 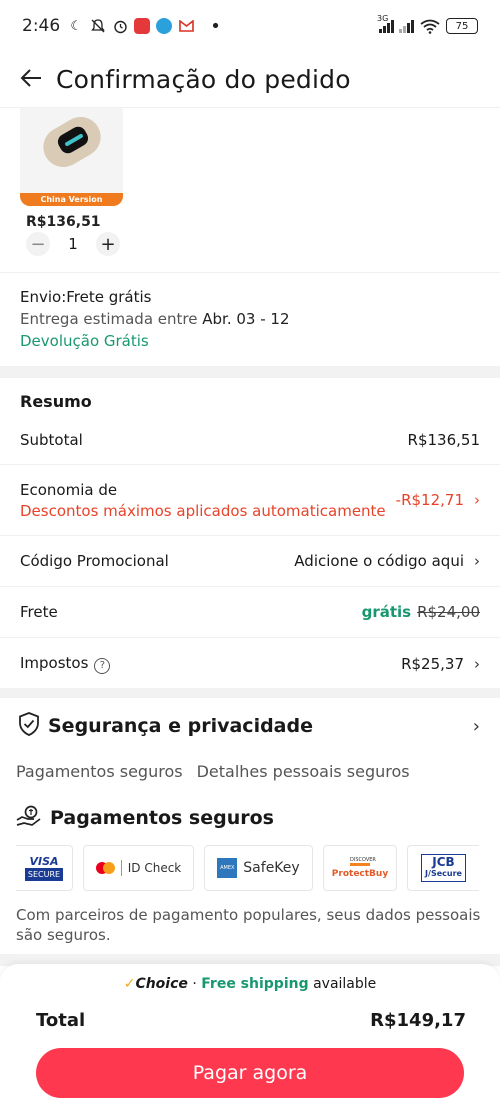 What do you see at coordinates (227, 868) in the screenshot?
I see `amex-icon: AMEX` at bounding box center [227, 868].